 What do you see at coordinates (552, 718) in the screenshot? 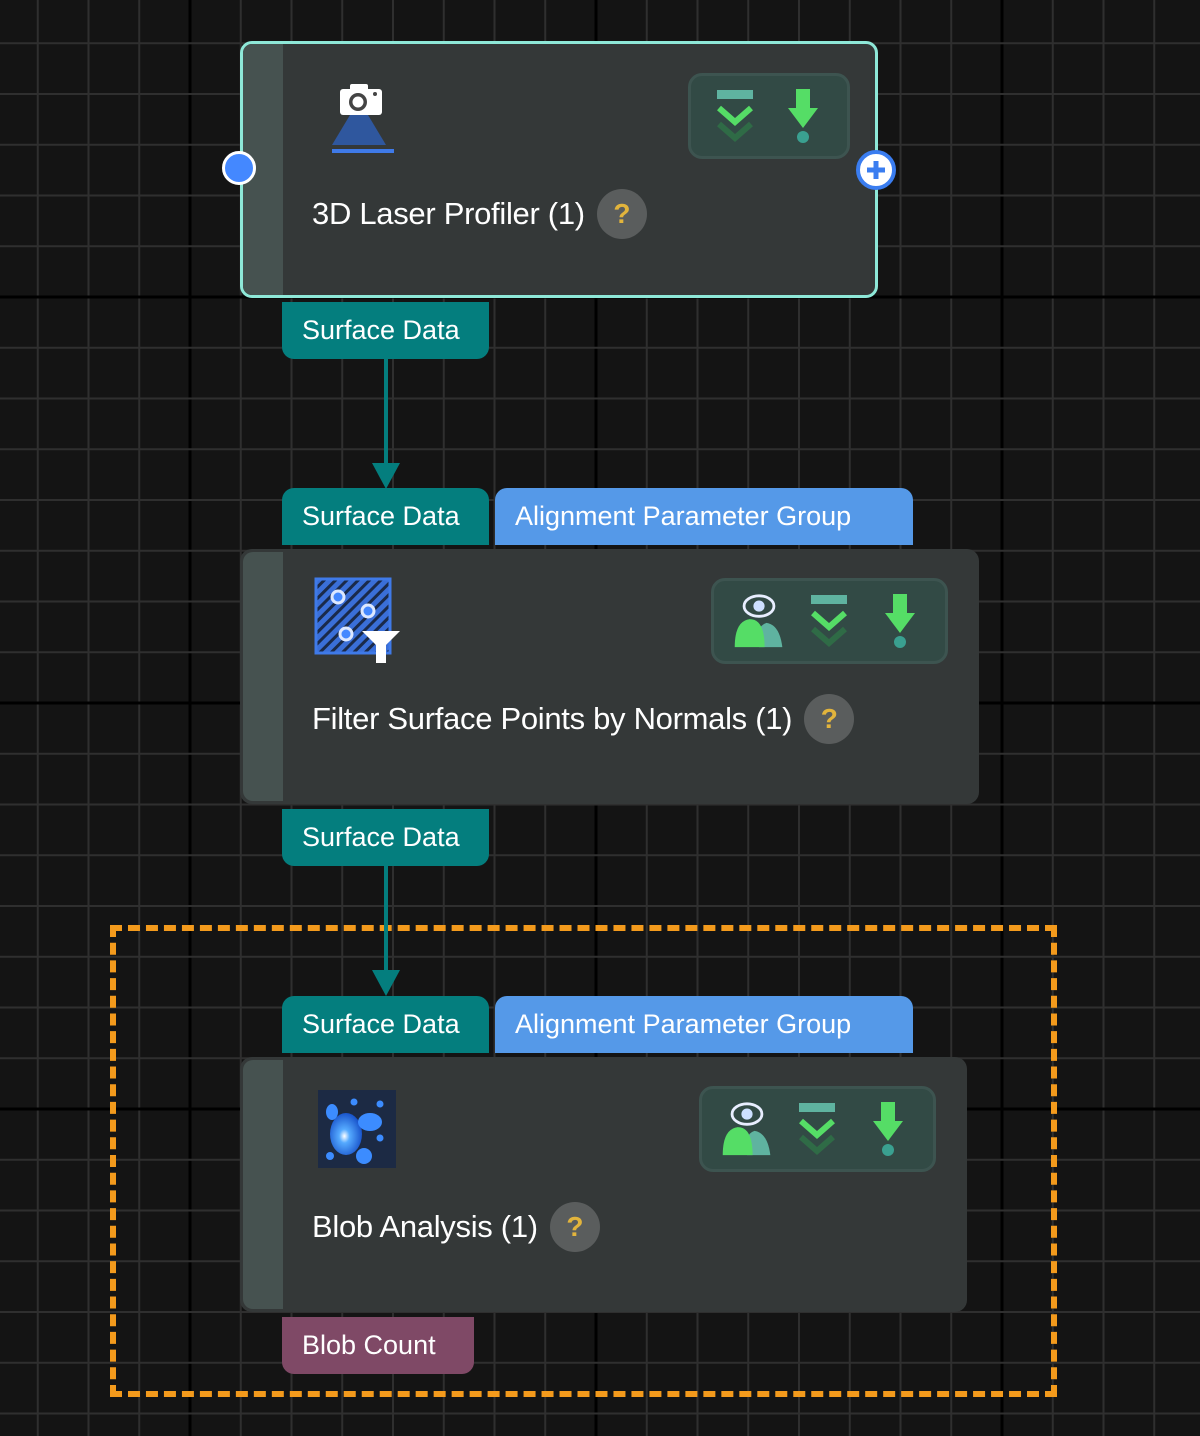
I see `node-title: Filter Surface Points by Normals (1)` at bounding box center [552, 718].